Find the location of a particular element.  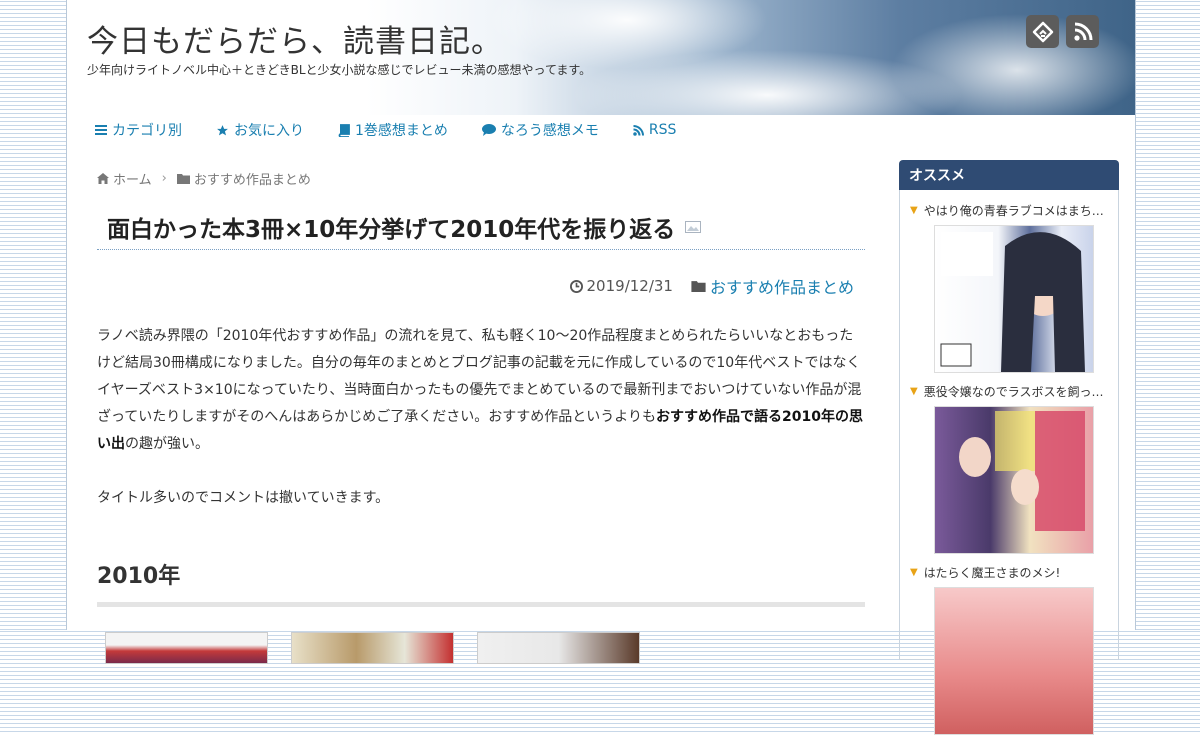

post-title: 面白かった本3冊×10年分挙げて2010年代を振り返る is located at coordinates (481, 230).